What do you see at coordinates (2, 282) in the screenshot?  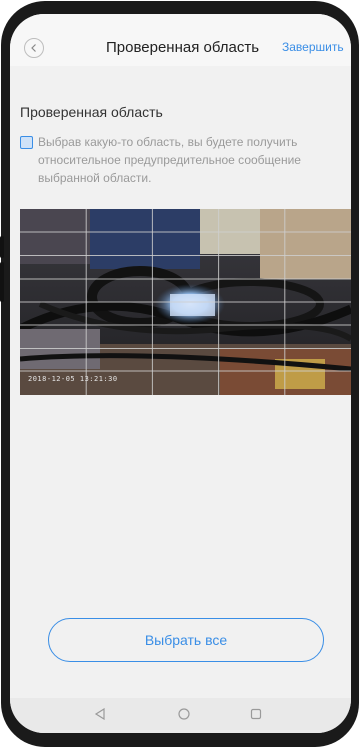 I see `power-button` at bounding box center [2, 282].